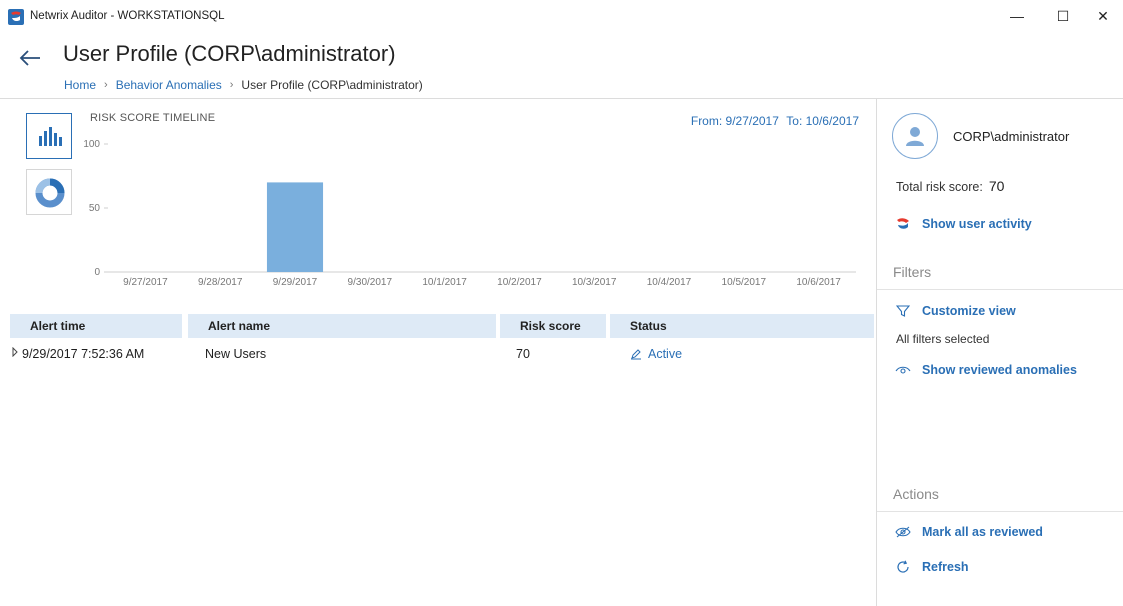 The image size is (1123, 606). I want to click on page-title: User Profile (CORP\administrator), so click(229, 53).